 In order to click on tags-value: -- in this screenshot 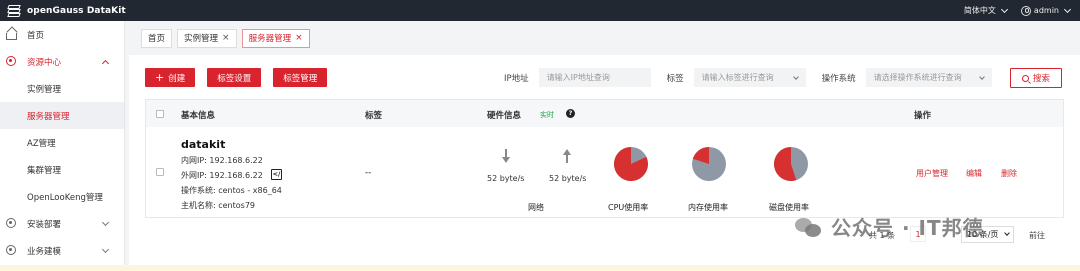, I will do `click(368, 173)`.